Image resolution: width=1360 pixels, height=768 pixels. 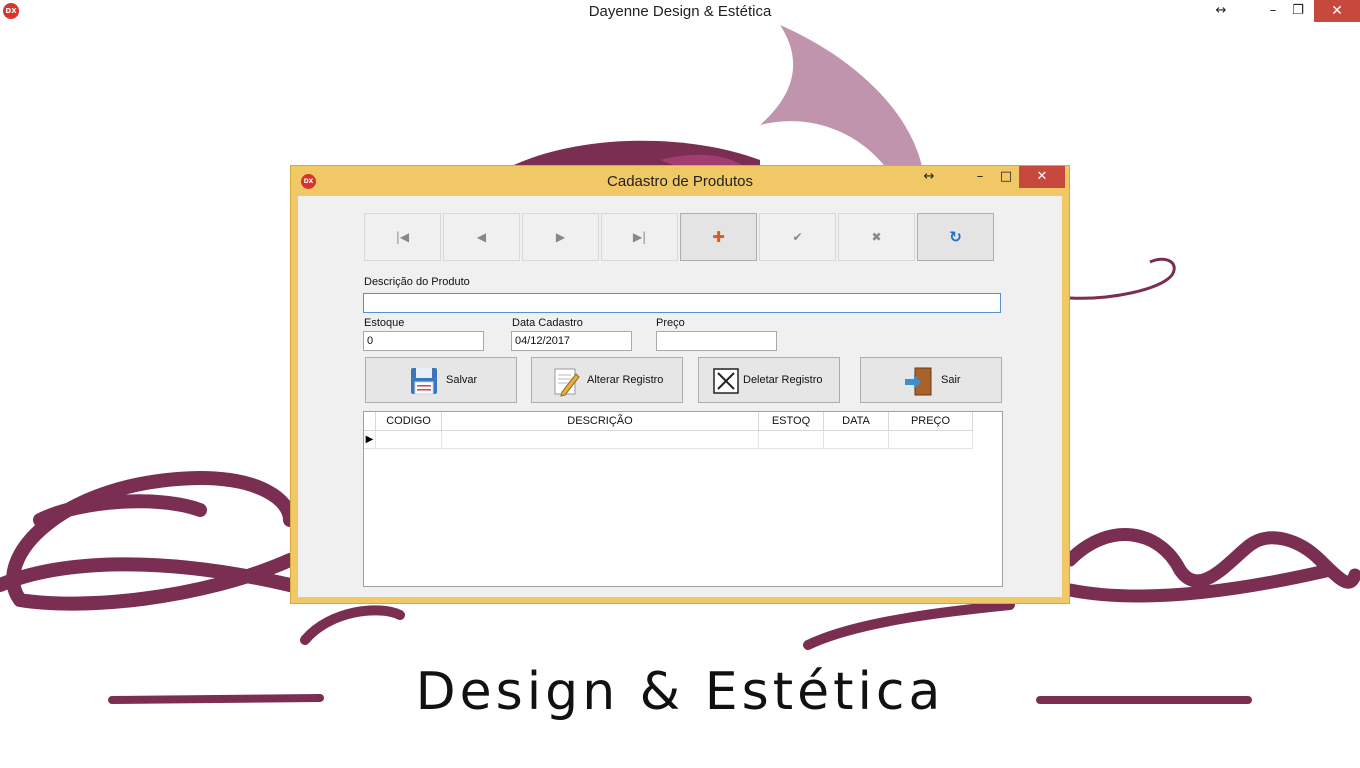 I want to click on delete-x-box-icon, so click(x=726, y=381).